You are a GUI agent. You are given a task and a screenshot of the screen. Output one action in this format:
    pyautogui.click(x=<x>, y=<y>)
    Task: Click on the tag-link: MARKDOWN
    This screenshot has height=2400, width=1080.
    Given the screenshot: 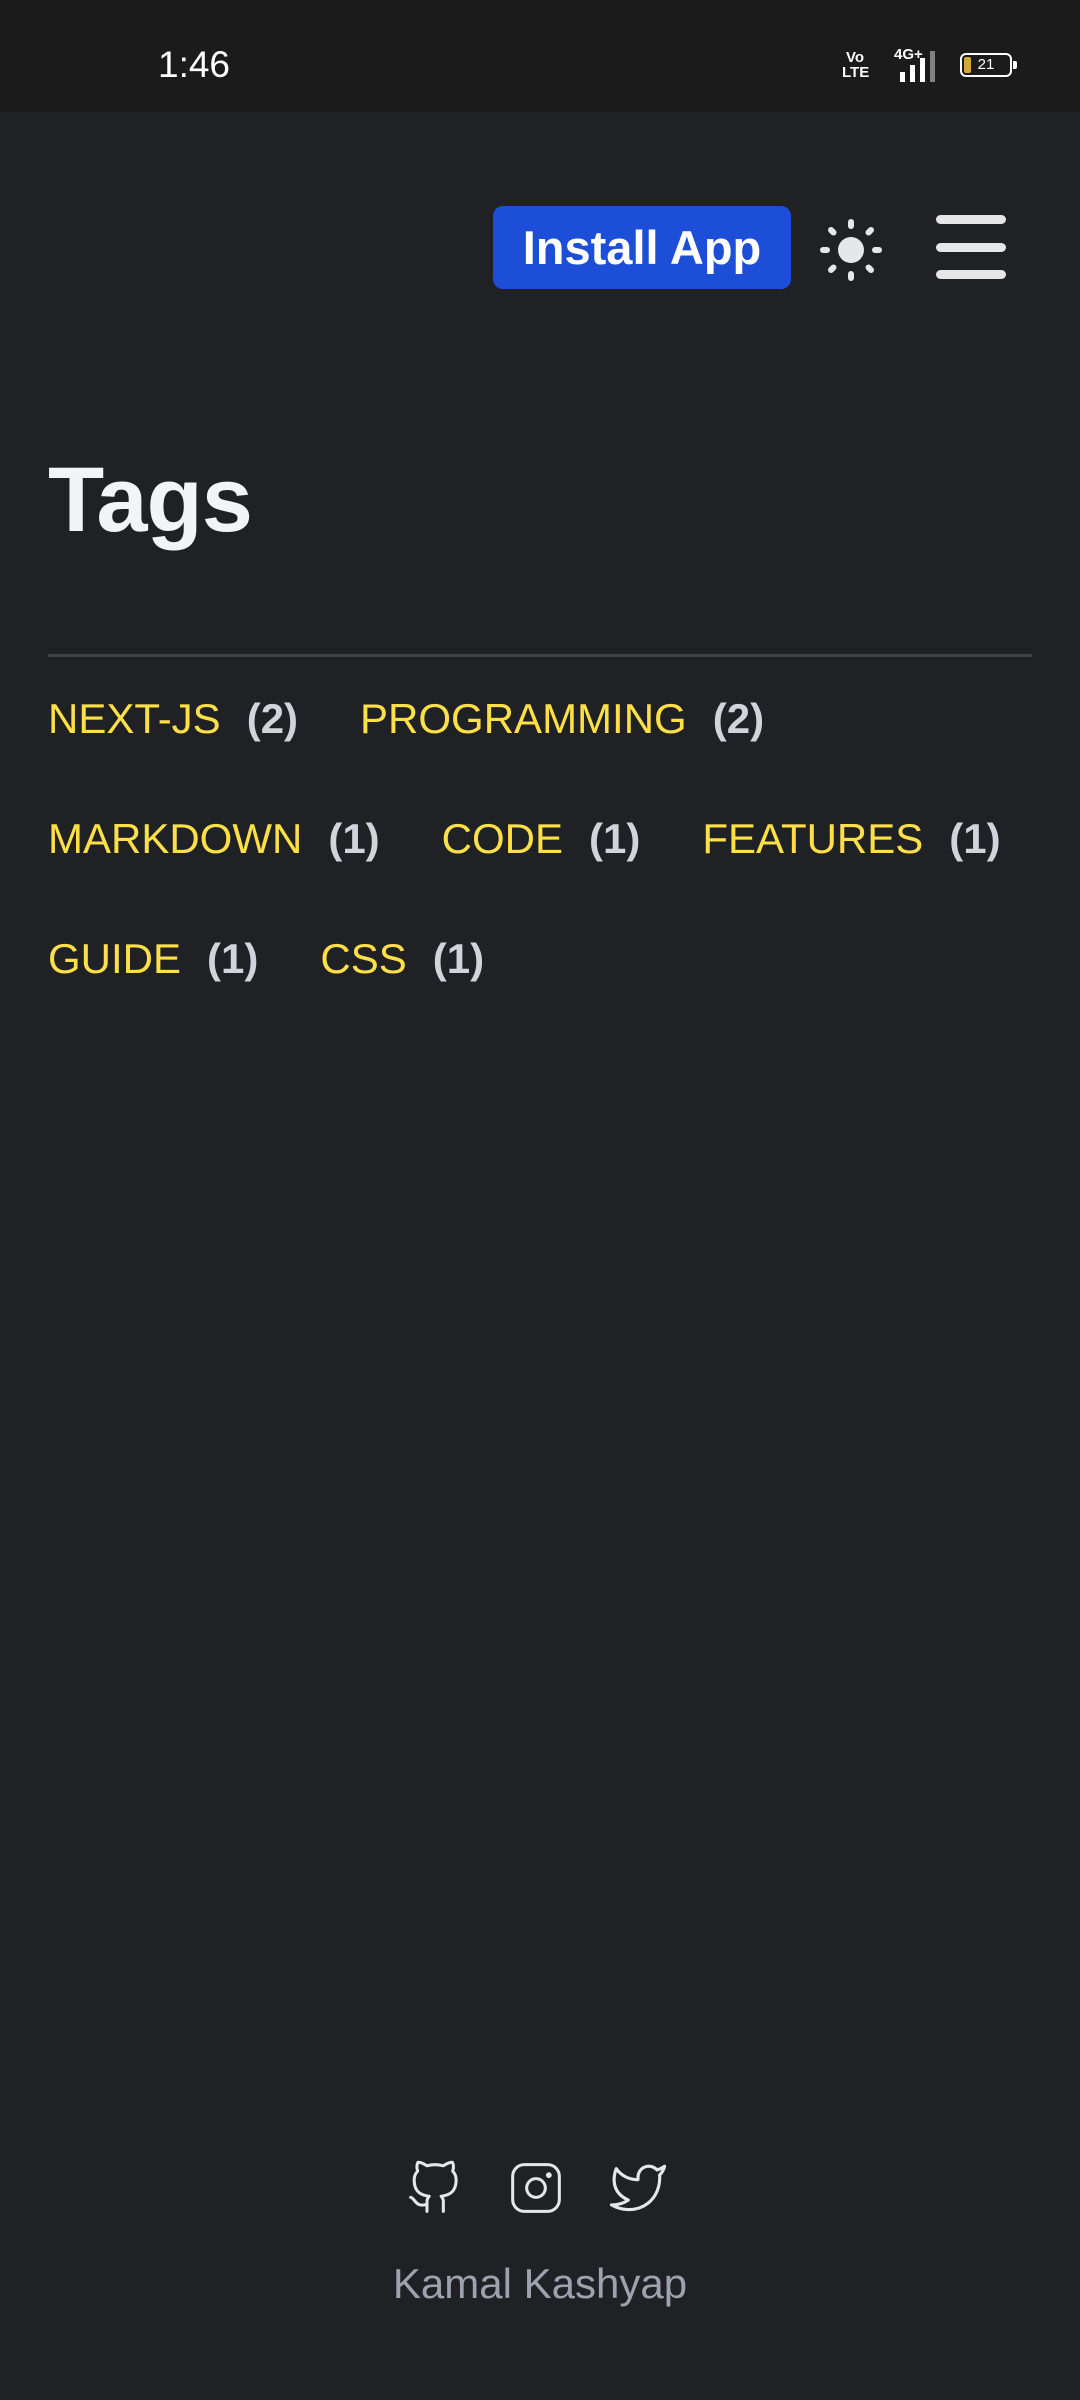 What is the action you would take?
    pyautogui.click(x=175, y=839)
    